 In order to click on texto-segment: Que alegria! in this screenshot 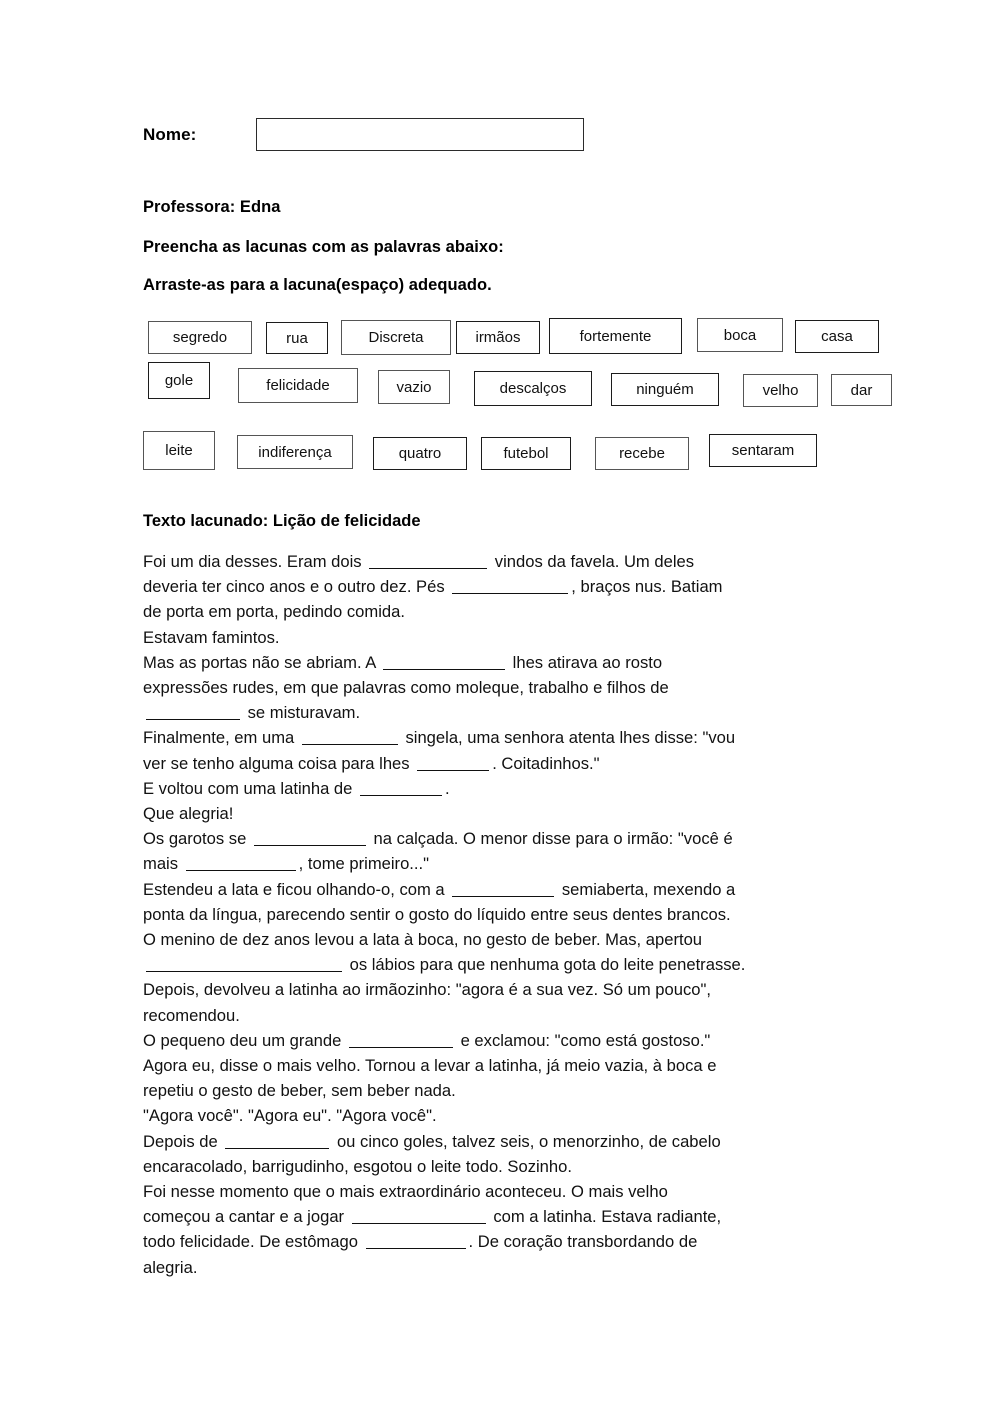, I will do `click(188, 814)`.